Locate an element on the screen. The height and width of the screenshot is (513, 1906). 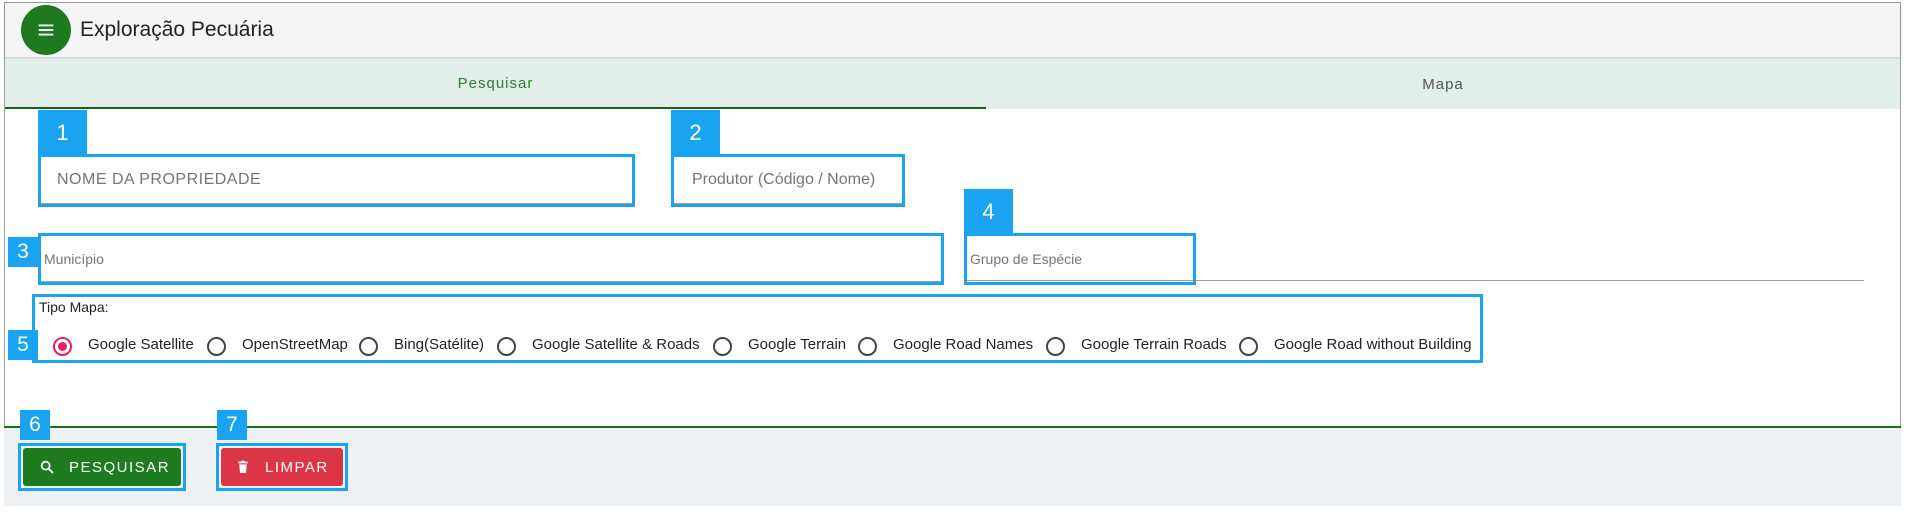
search-icon is located at coordinates (47, 467).